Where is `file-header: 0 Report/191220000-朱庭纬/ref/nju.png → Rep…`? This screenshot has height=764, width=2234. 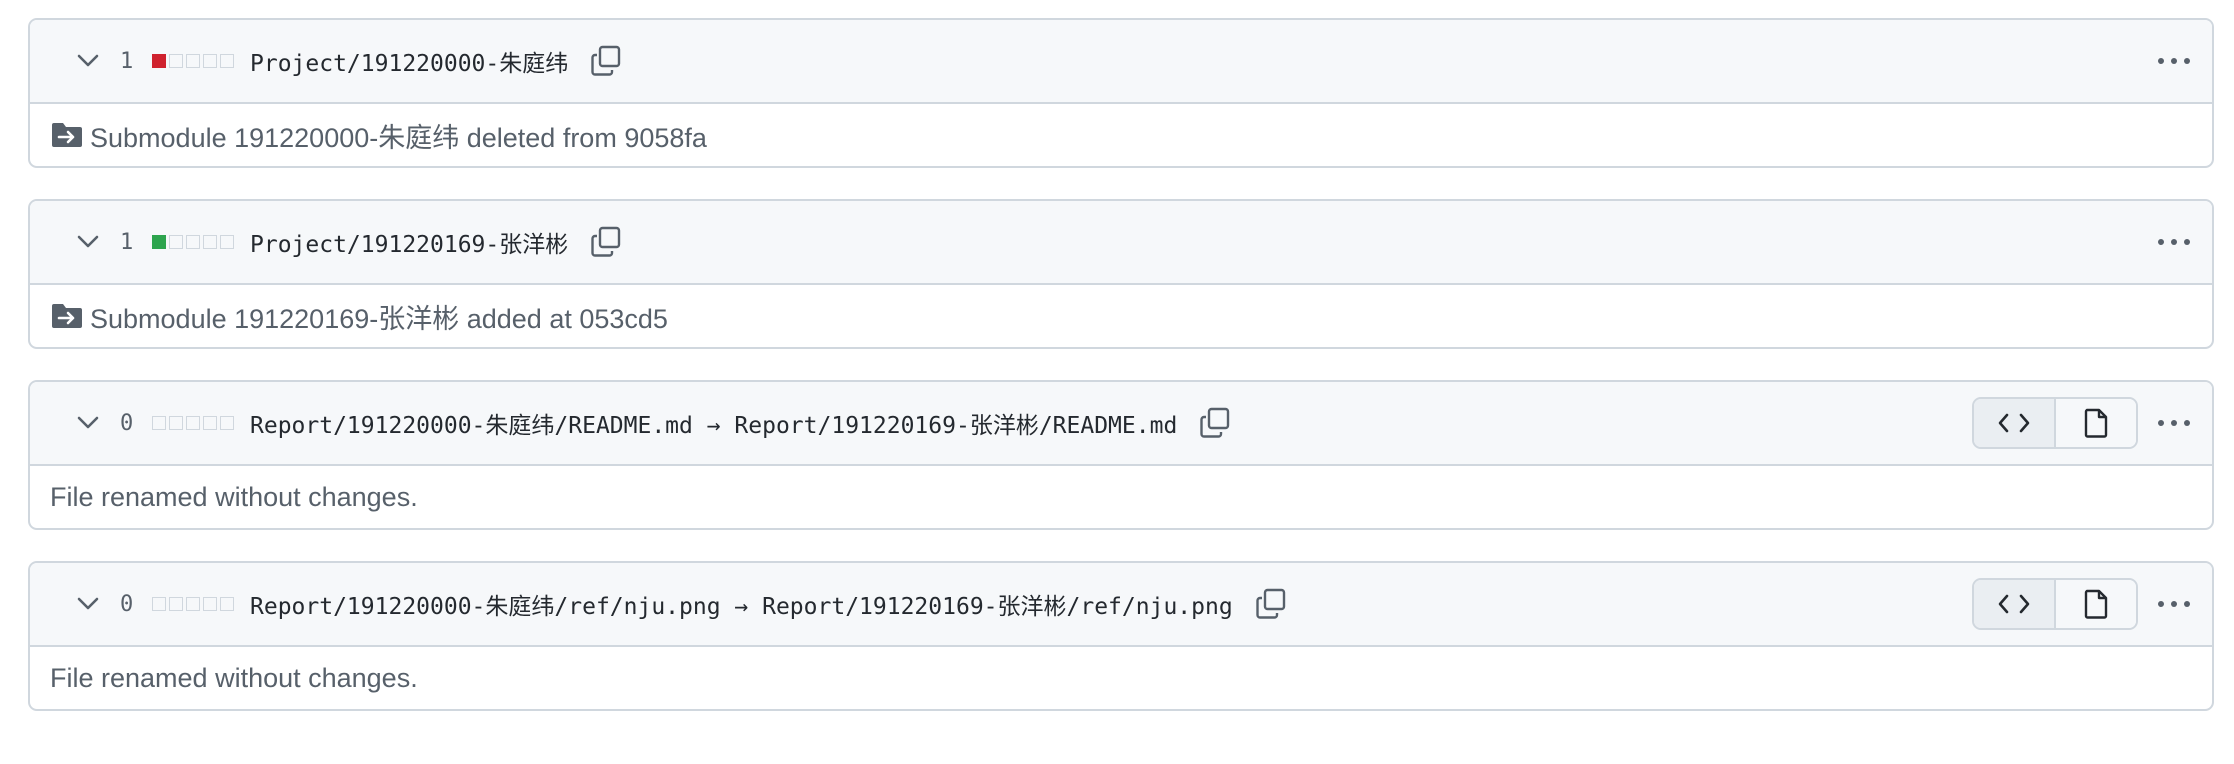
file-header: 0 Report/191220000-朱庭纬/ref/nju.png → Rep… is located at coordinates (1121, 605).